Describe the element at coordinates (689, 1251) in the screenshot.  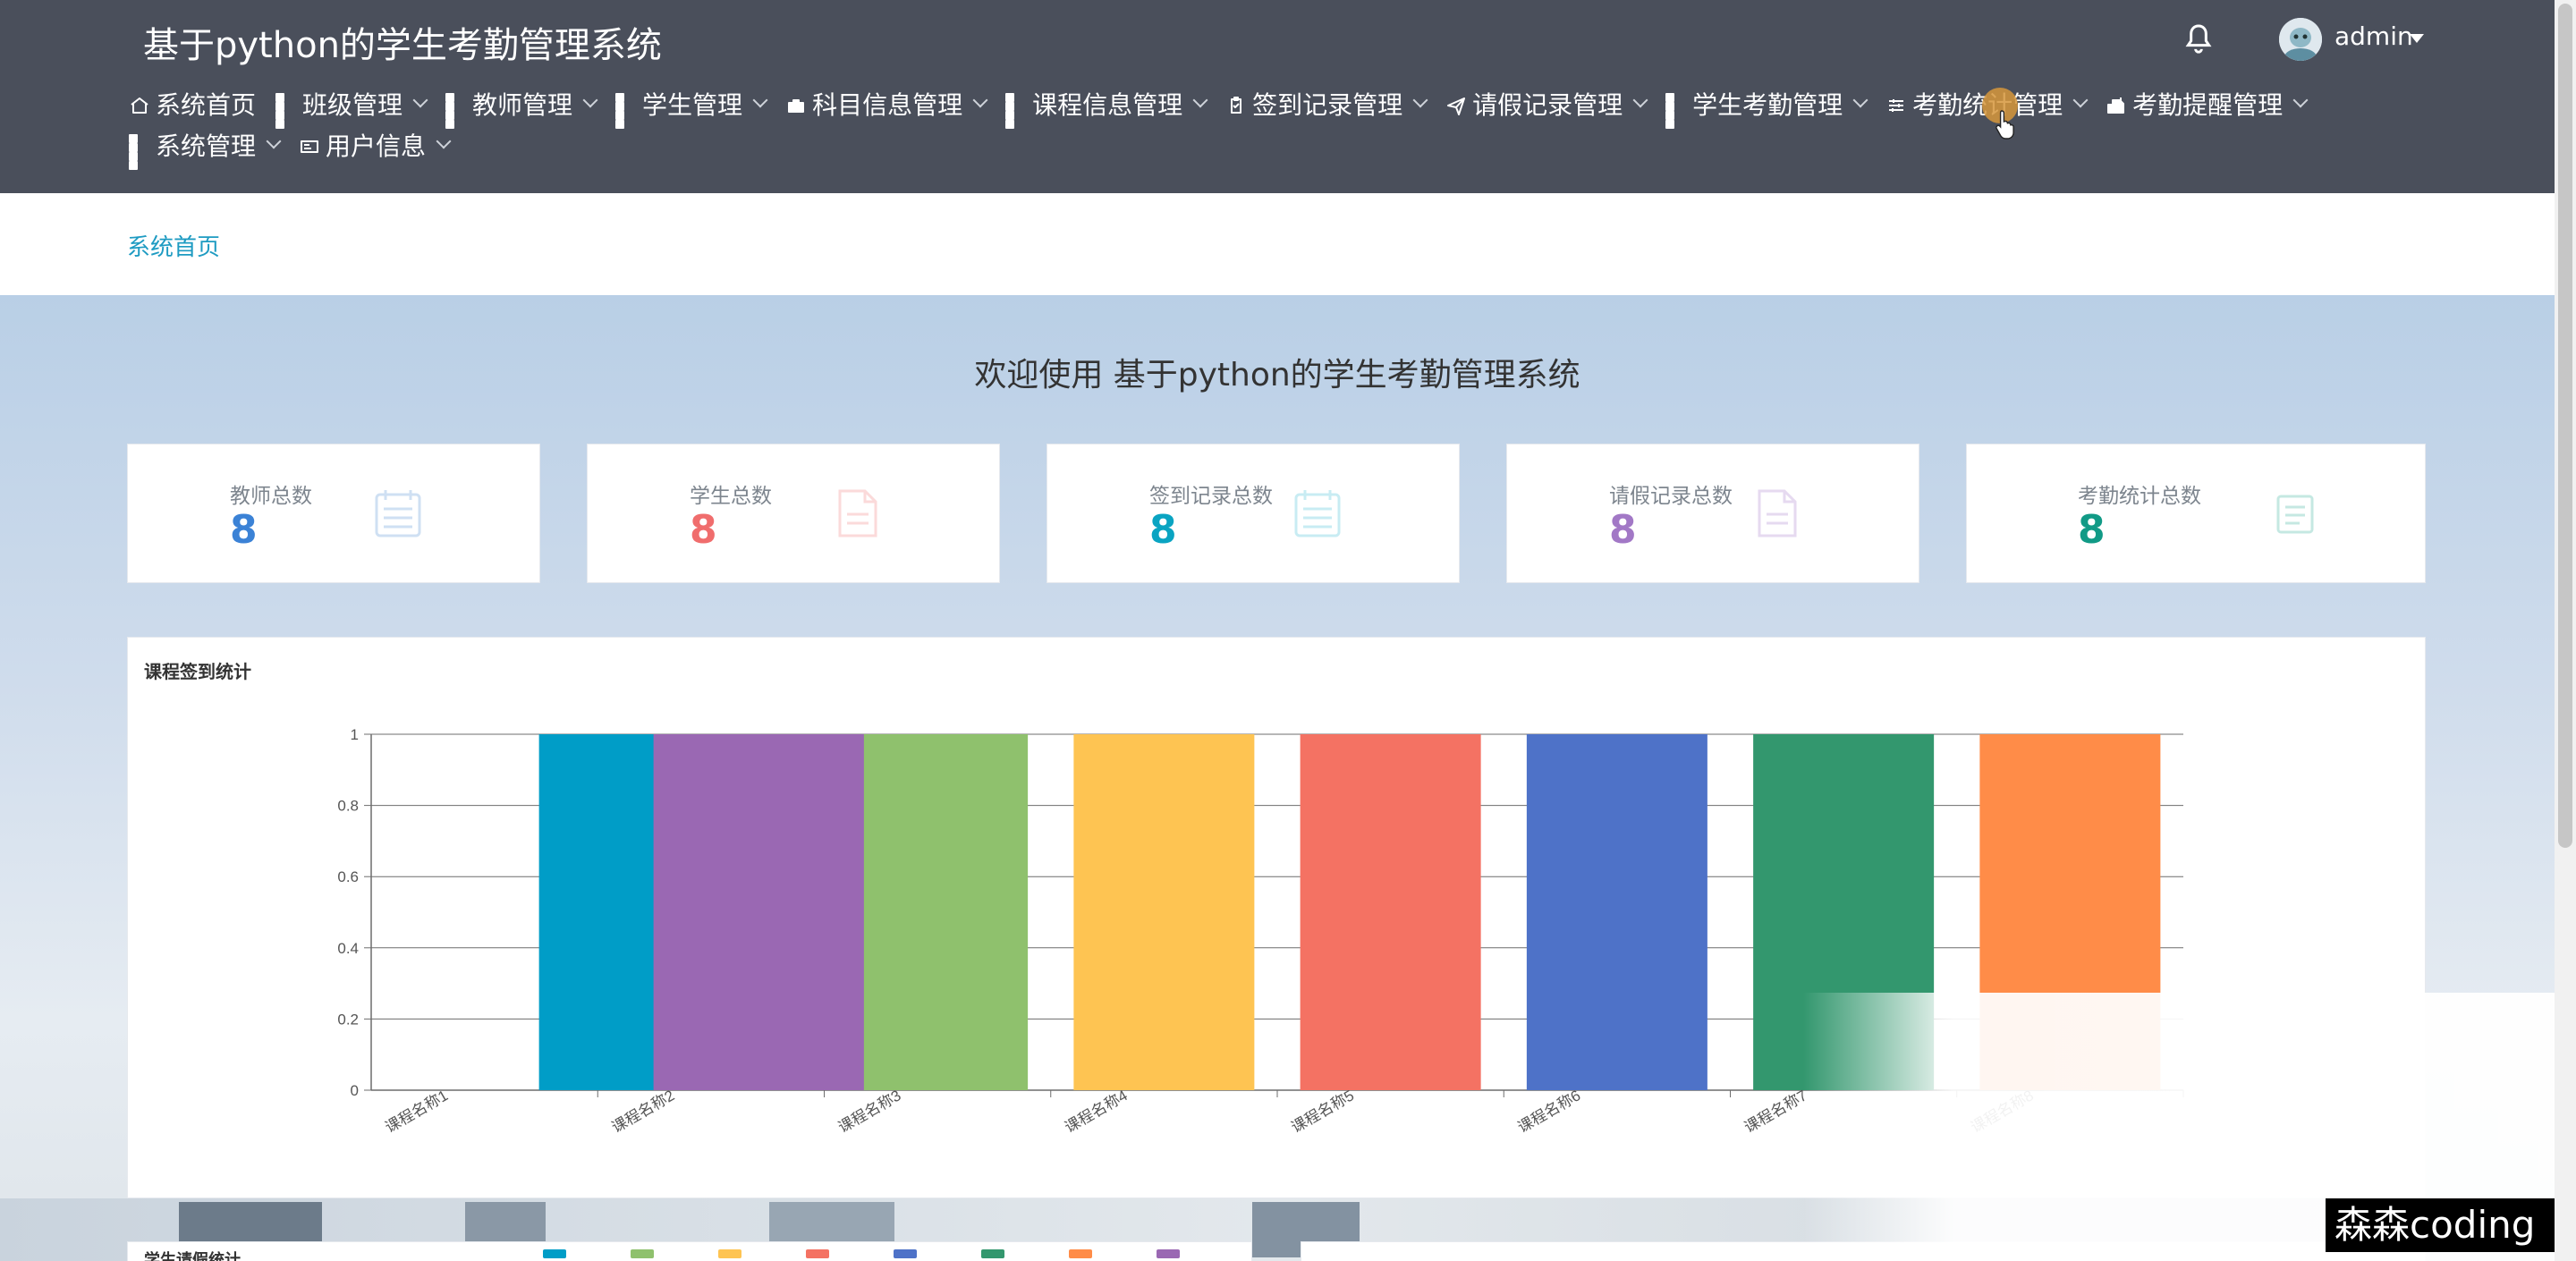
I see `leave-stats-panel: 学生请假统计` at that location.